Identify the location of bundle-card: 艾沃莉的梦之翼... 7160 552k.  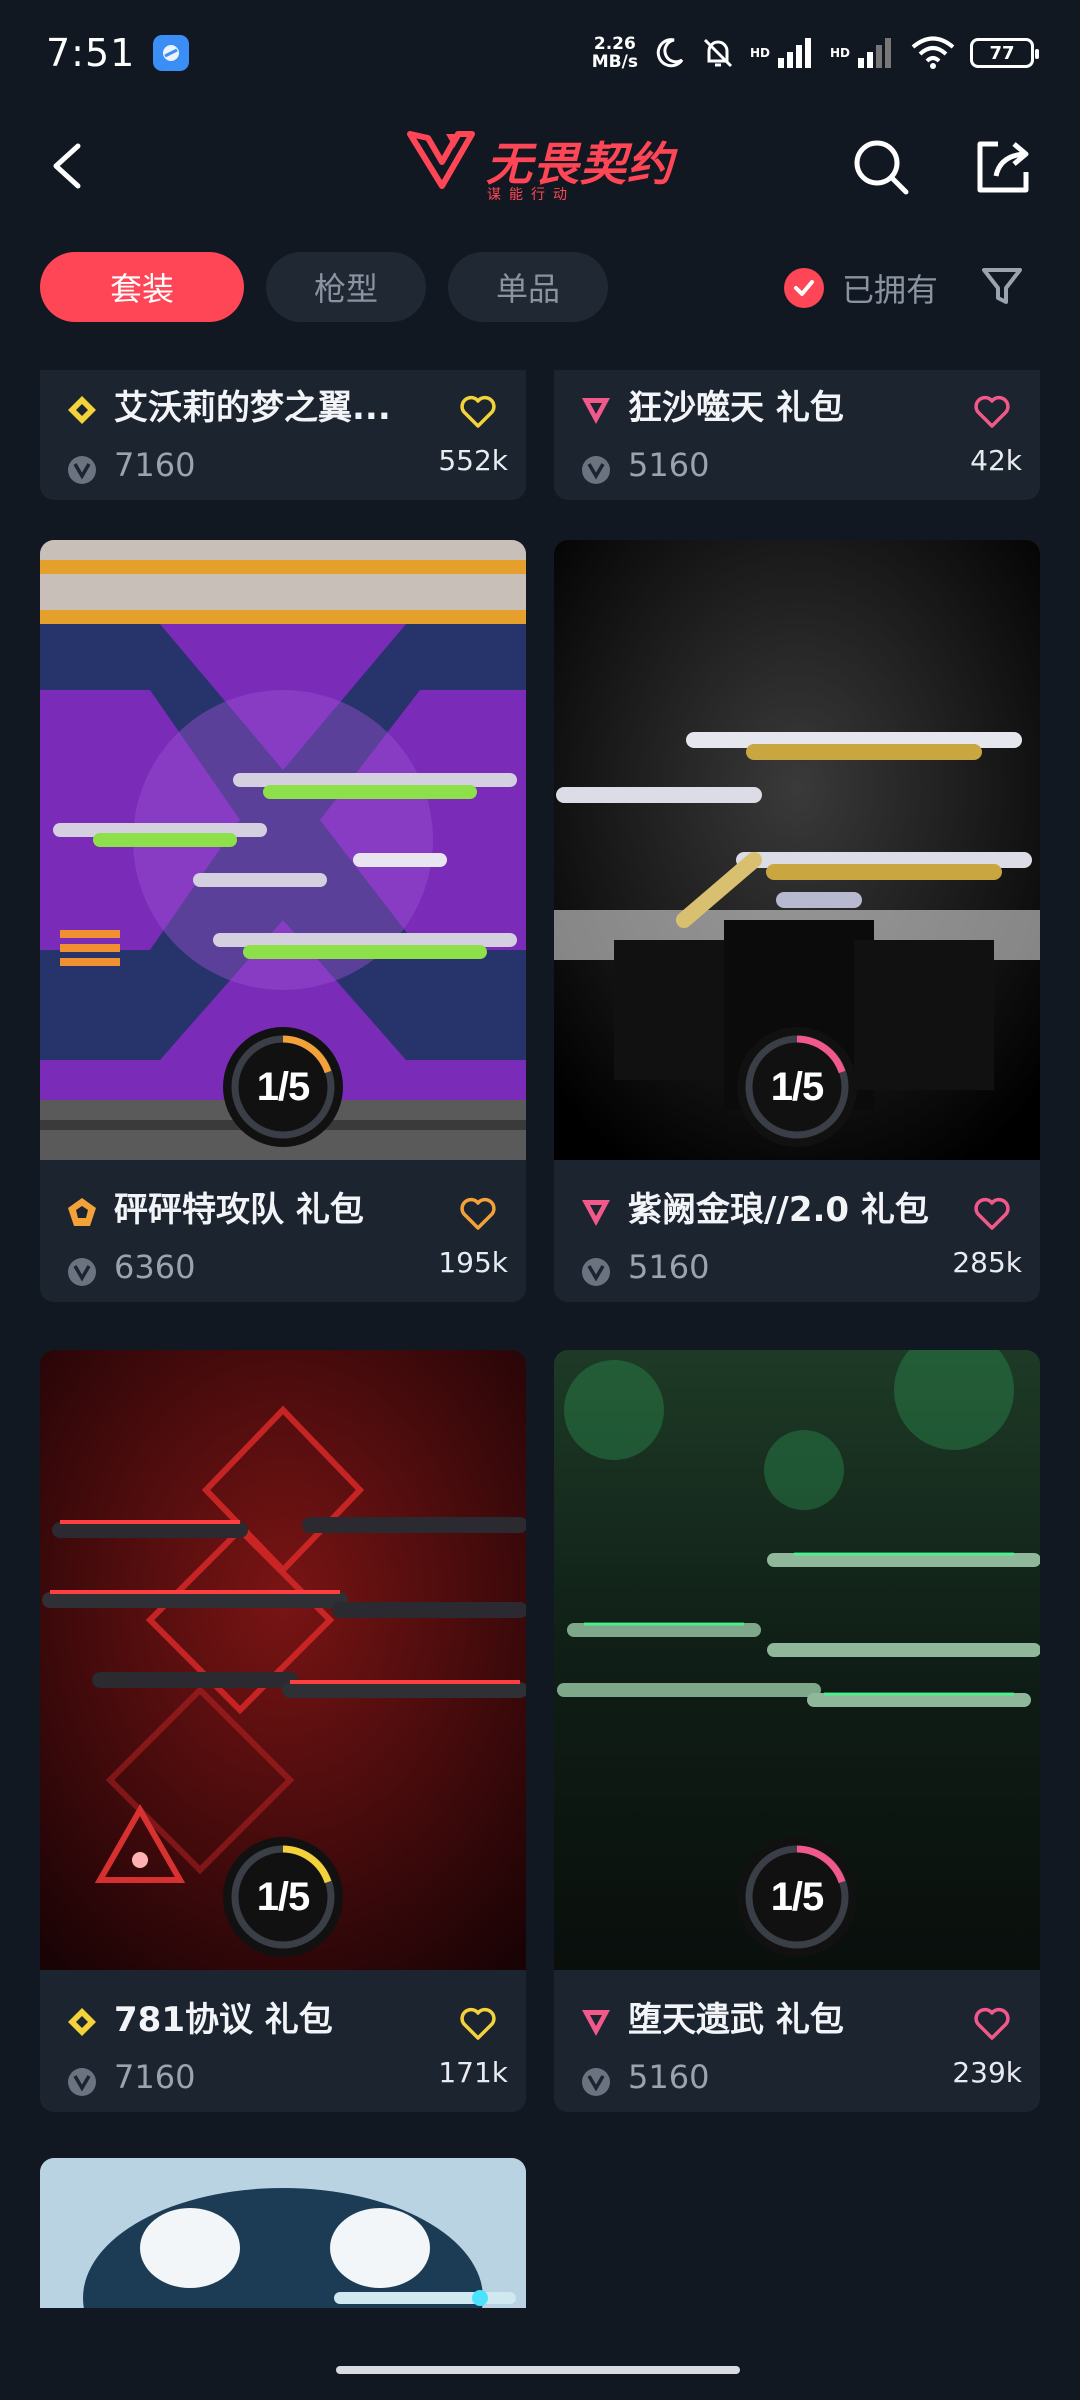
(283, 435).